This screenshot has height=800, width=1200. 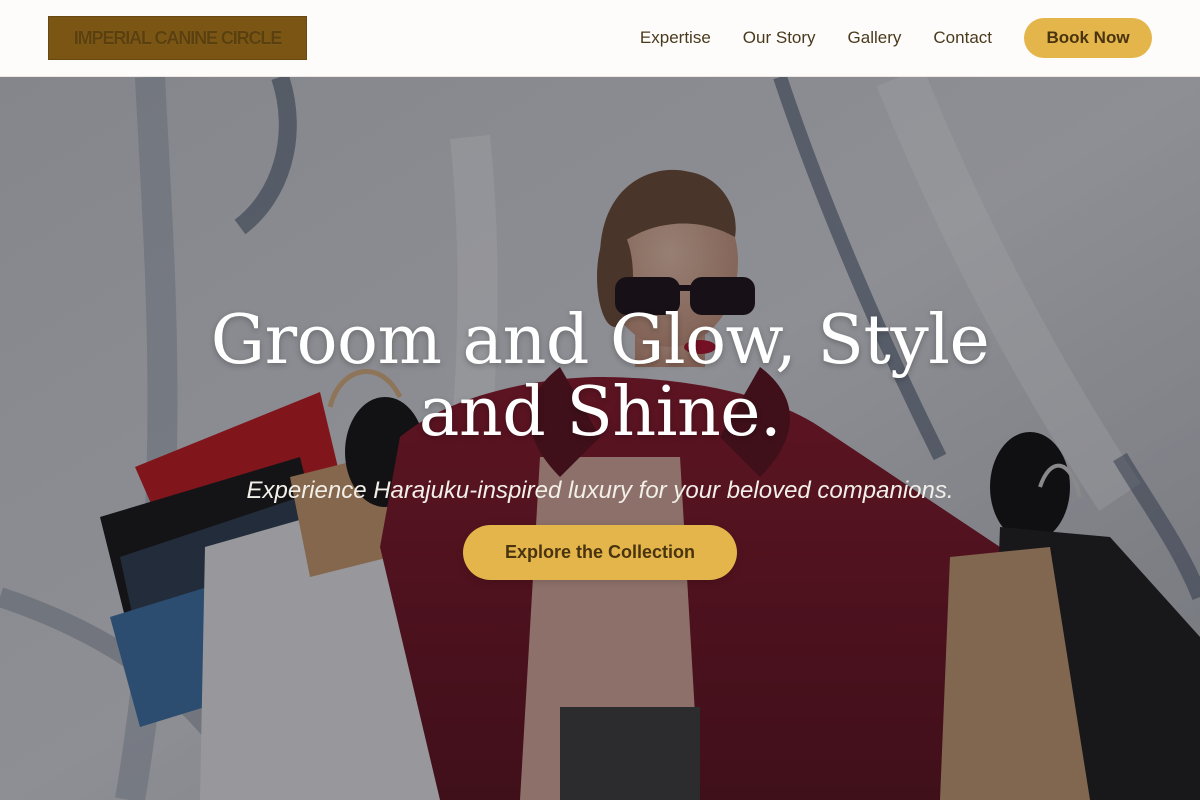 What do you see at coordinates (1088, 38) in the screenshot?
I see `book-now-button: Book Now` at bounding box center [1088, 38].